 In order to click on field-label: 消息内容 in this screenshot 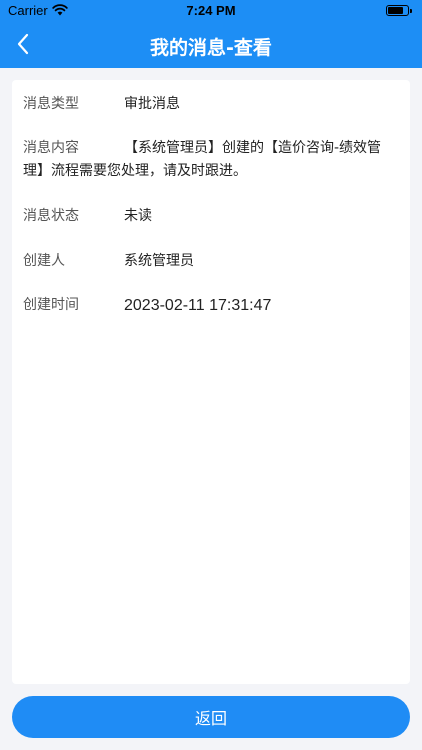, I will do `click(51, 148)`.